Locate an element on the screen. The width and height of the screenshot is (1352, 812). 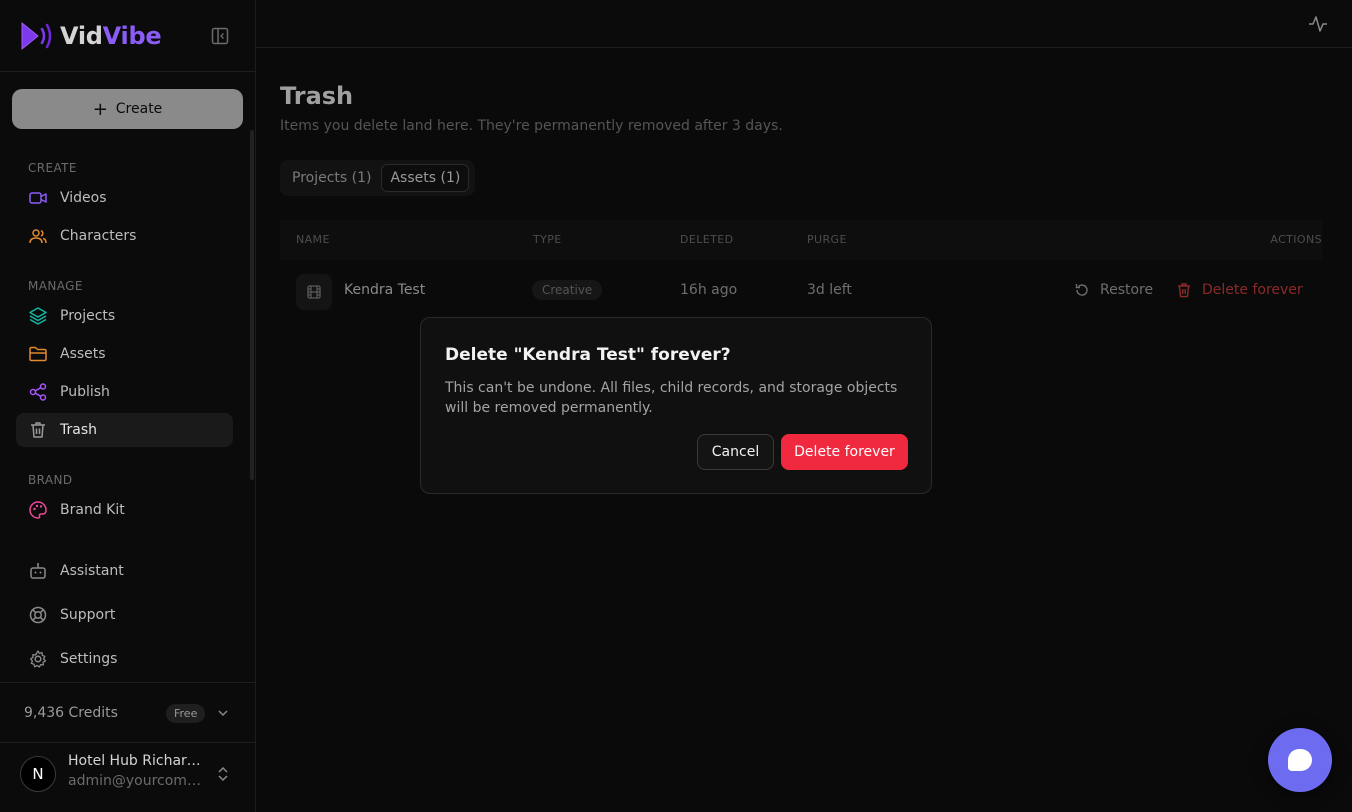
rotate-ccw-icon is located at coordinates (1081, 290).